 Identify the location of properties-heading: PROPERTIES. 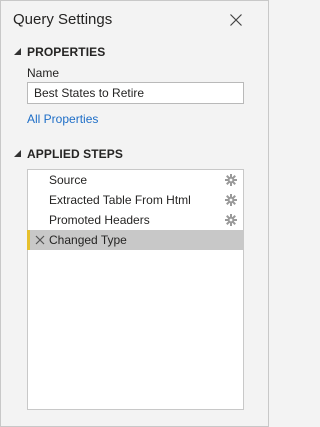
(66, 52).